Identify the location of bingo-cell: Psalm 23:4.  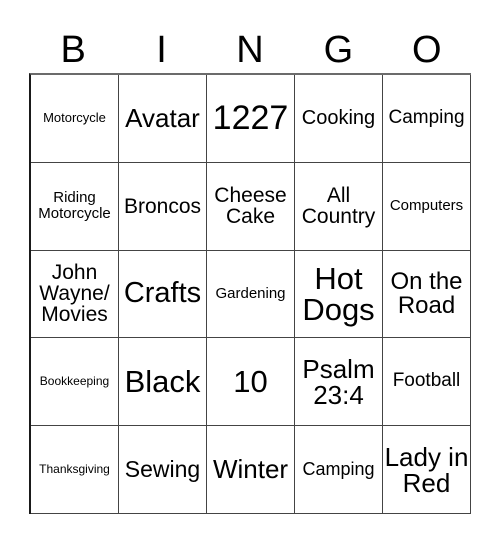
(339, 382).